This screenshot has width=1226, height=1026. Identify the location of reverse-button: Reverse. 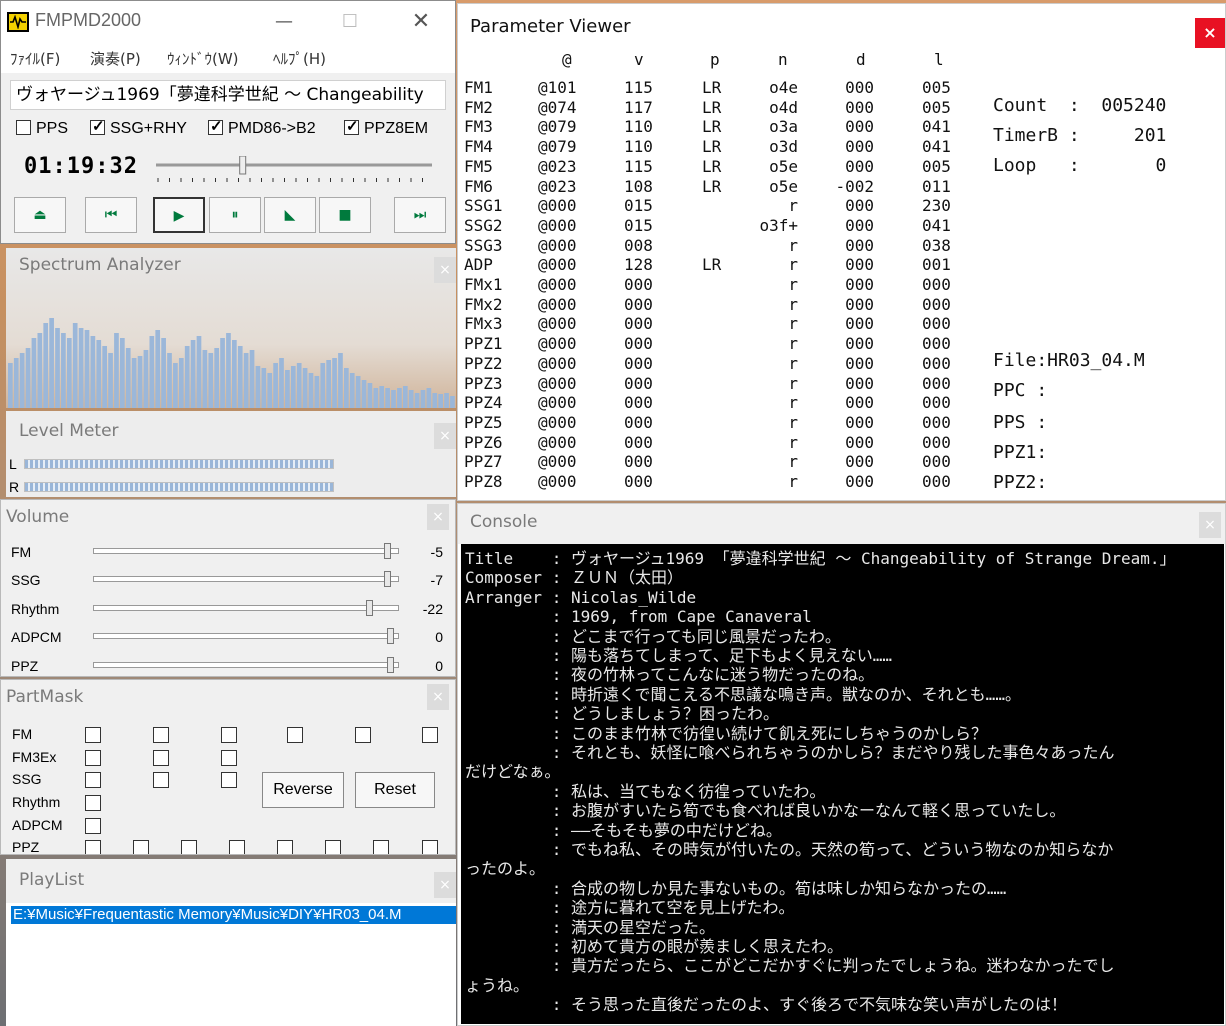
(303, 790).